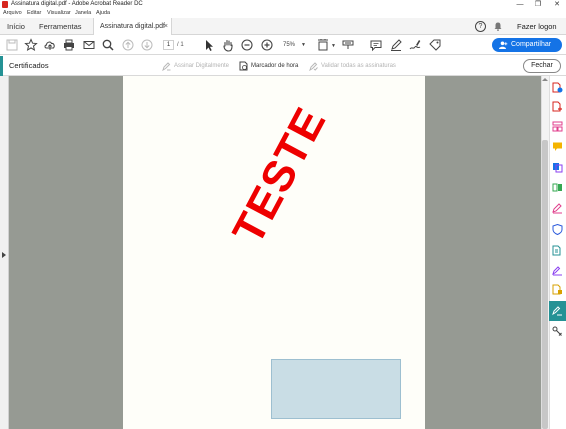  I want to click on tab-home: Início, so click(16, 26).